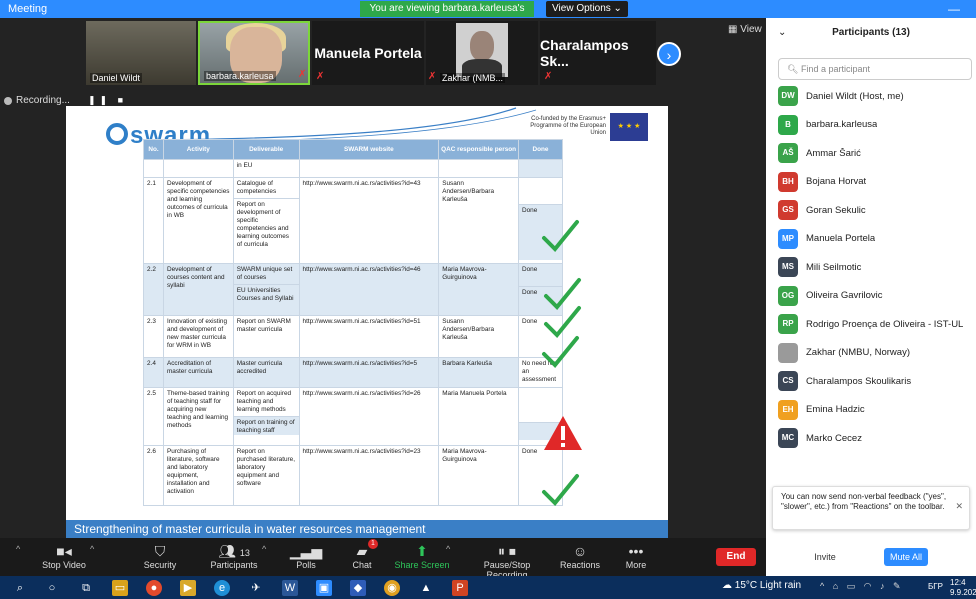 The width and height of the screenshot is (976, 599). What do you see at coordinates (478, 289) in the screenshot?
I see `cell-person: Maria Mavrova-Guirguinova` at bounding box center [478, 289].